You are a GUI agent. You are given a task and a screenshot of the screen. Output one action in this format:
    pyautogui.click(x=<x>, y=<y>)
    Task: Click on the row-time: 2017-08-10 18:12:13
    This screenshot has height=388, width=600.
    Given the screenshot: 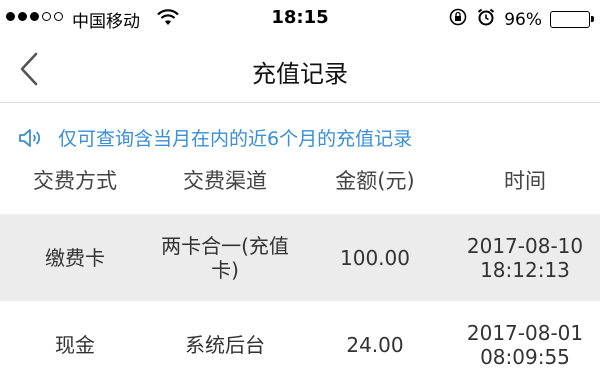 What is the action you would take?
    pyautogui.click(x=525, y=257)
    